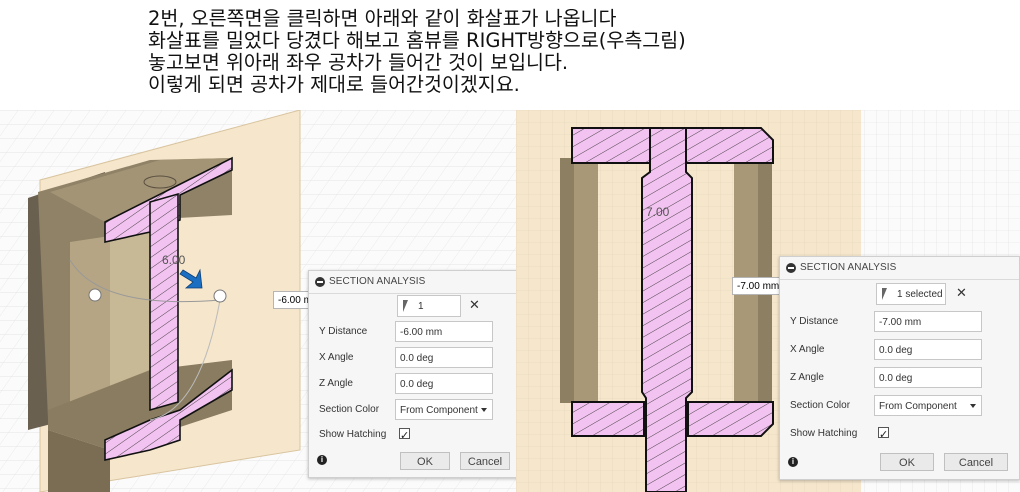 This screenshot has width=1020, height=492. I want to click on dimension-label: 6.00, so click(174, 260).